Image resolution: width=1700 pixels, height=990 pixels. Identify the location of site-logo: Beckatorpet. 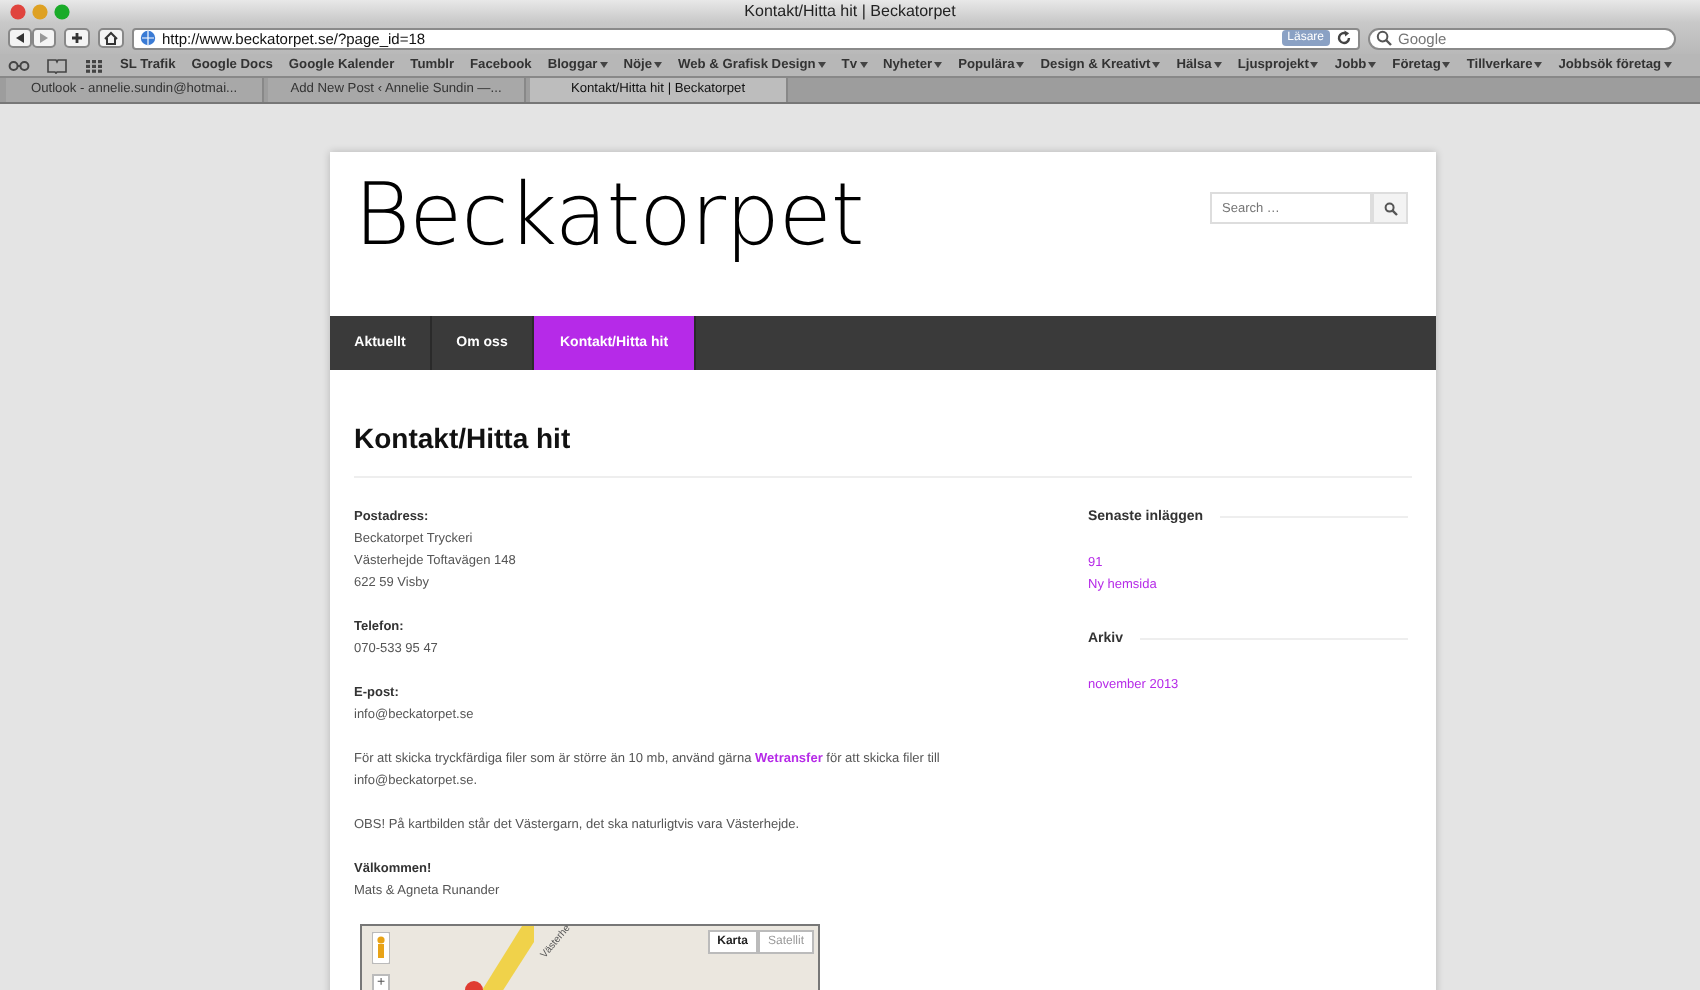
(609, 222).